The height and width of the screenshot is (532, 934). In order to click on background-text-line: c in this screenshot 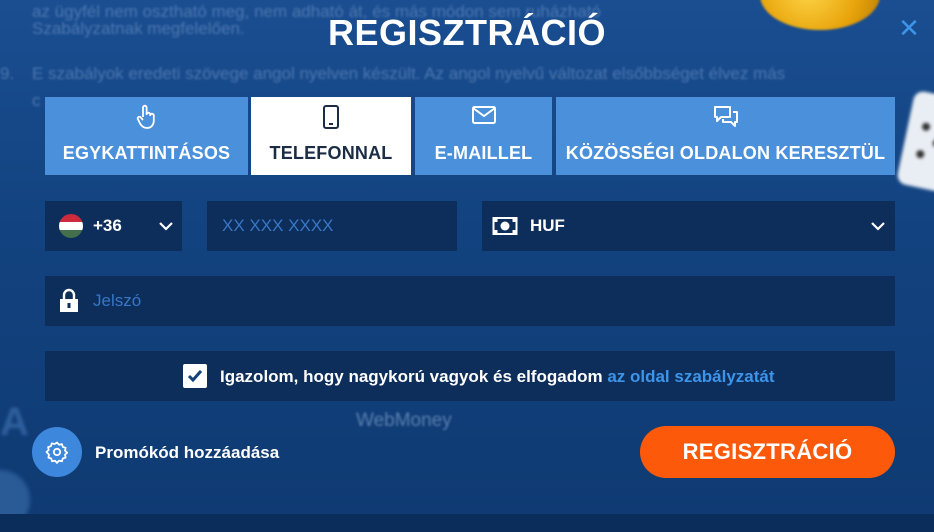, I will do `click(36, 100)`.